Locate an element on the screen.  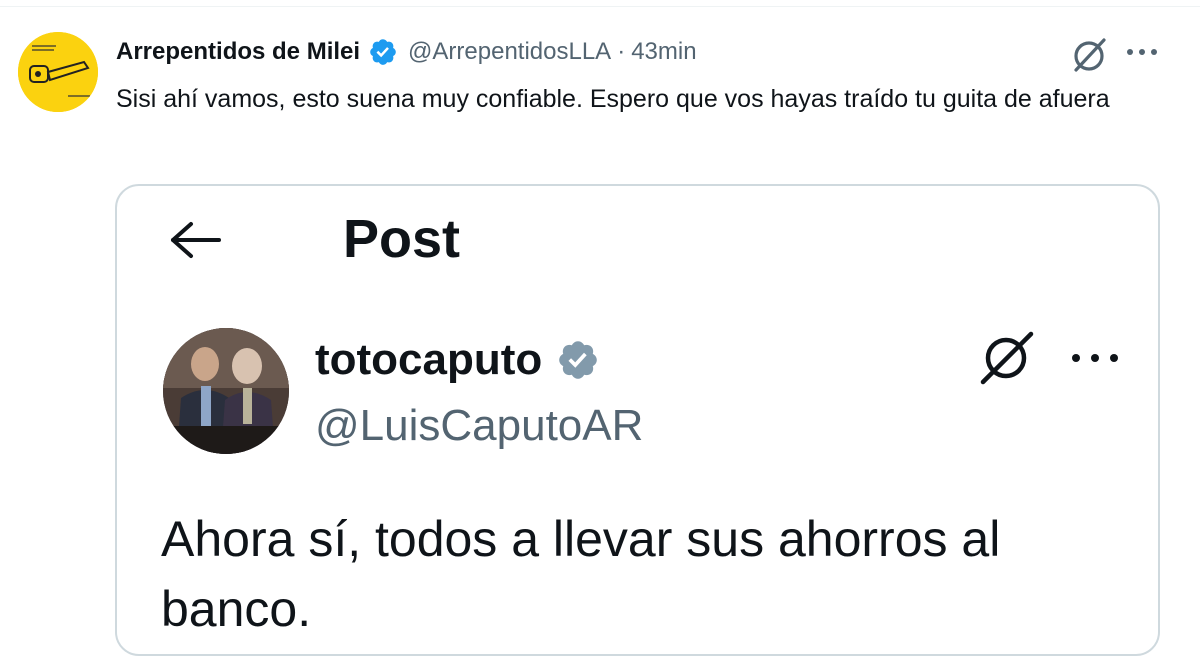
timestamp: 43min is located at coordinates (663, 52).